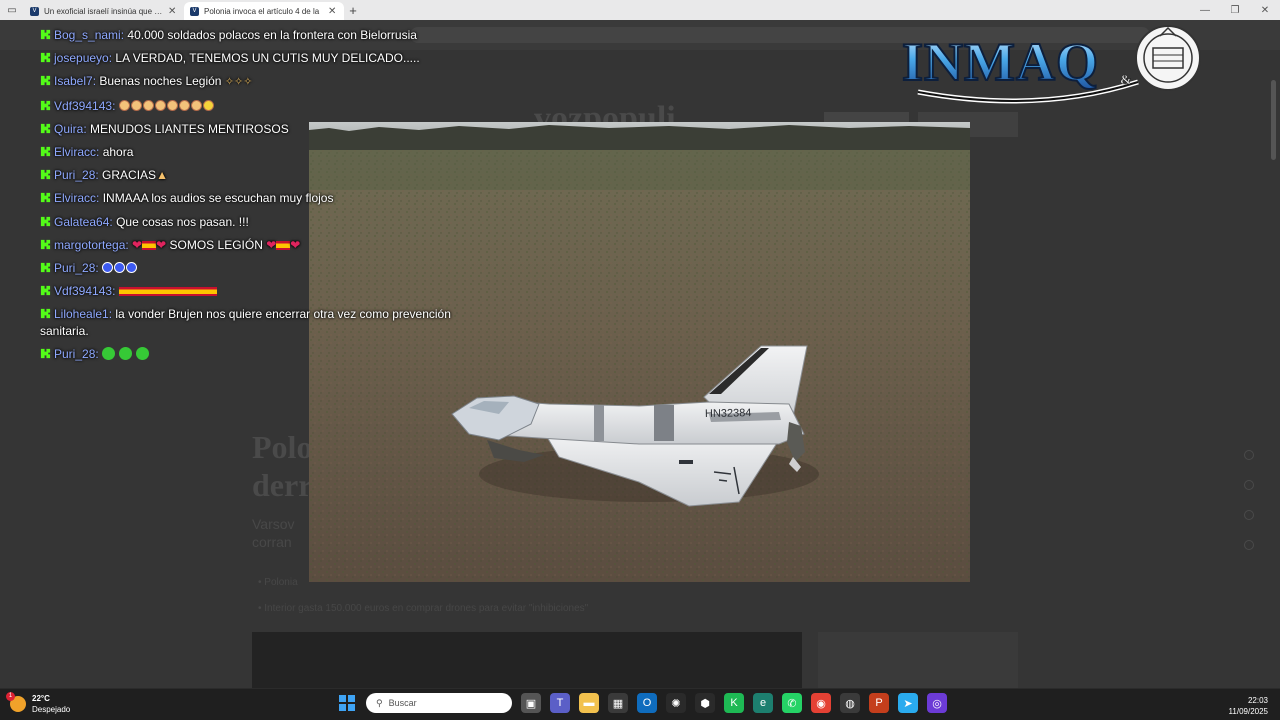  I want to click on tab-2: V Polonia invoca el artículo 4 de la ✕, so click(264, 11).